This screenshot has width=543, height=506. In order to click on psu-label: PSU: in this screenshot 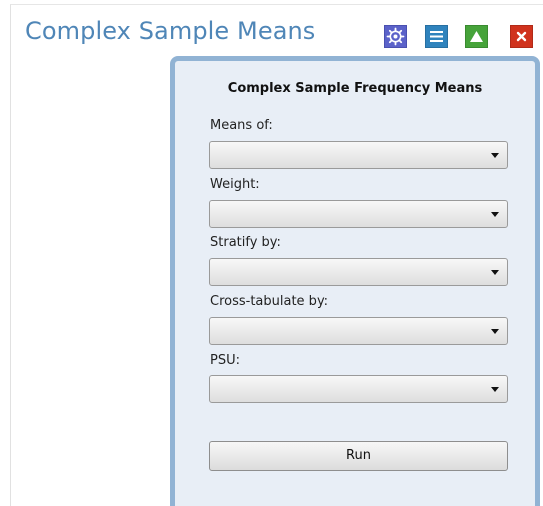, I will do `click(225, 360)`.